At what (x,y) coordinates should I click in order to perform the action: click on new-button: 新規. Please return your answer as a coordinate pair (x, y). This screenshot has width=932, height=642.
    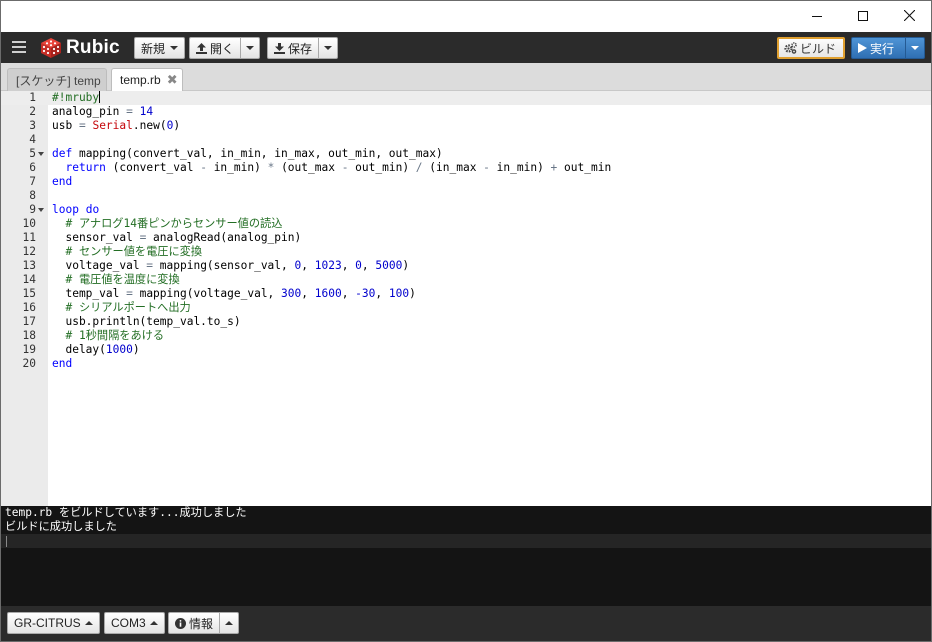
    Looking at the image, I should click on (160, 48).